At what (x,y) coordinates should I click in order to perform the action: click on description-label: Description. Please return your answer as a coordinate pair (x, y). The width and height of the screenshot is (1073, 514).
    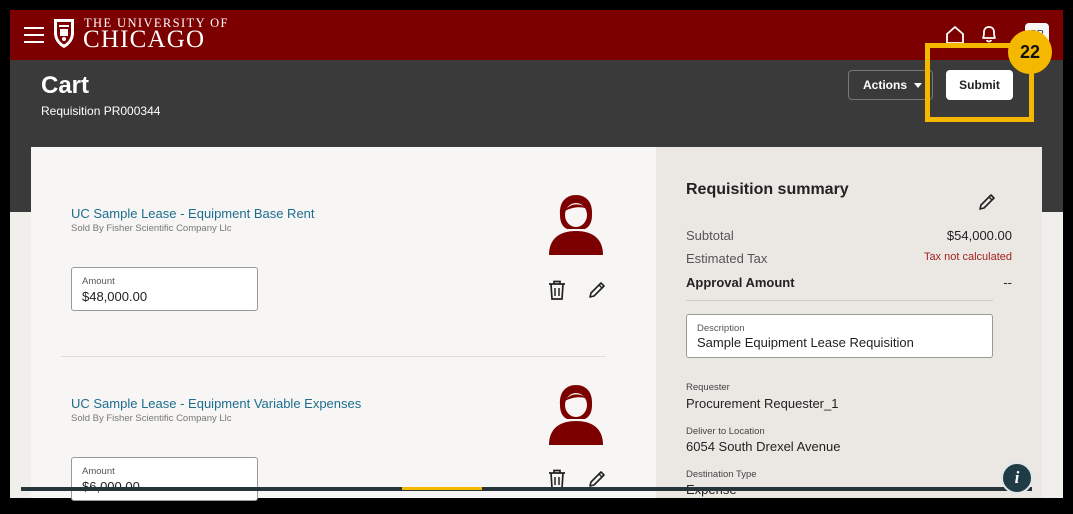
    Looking at the image, I should click on (721, 328).